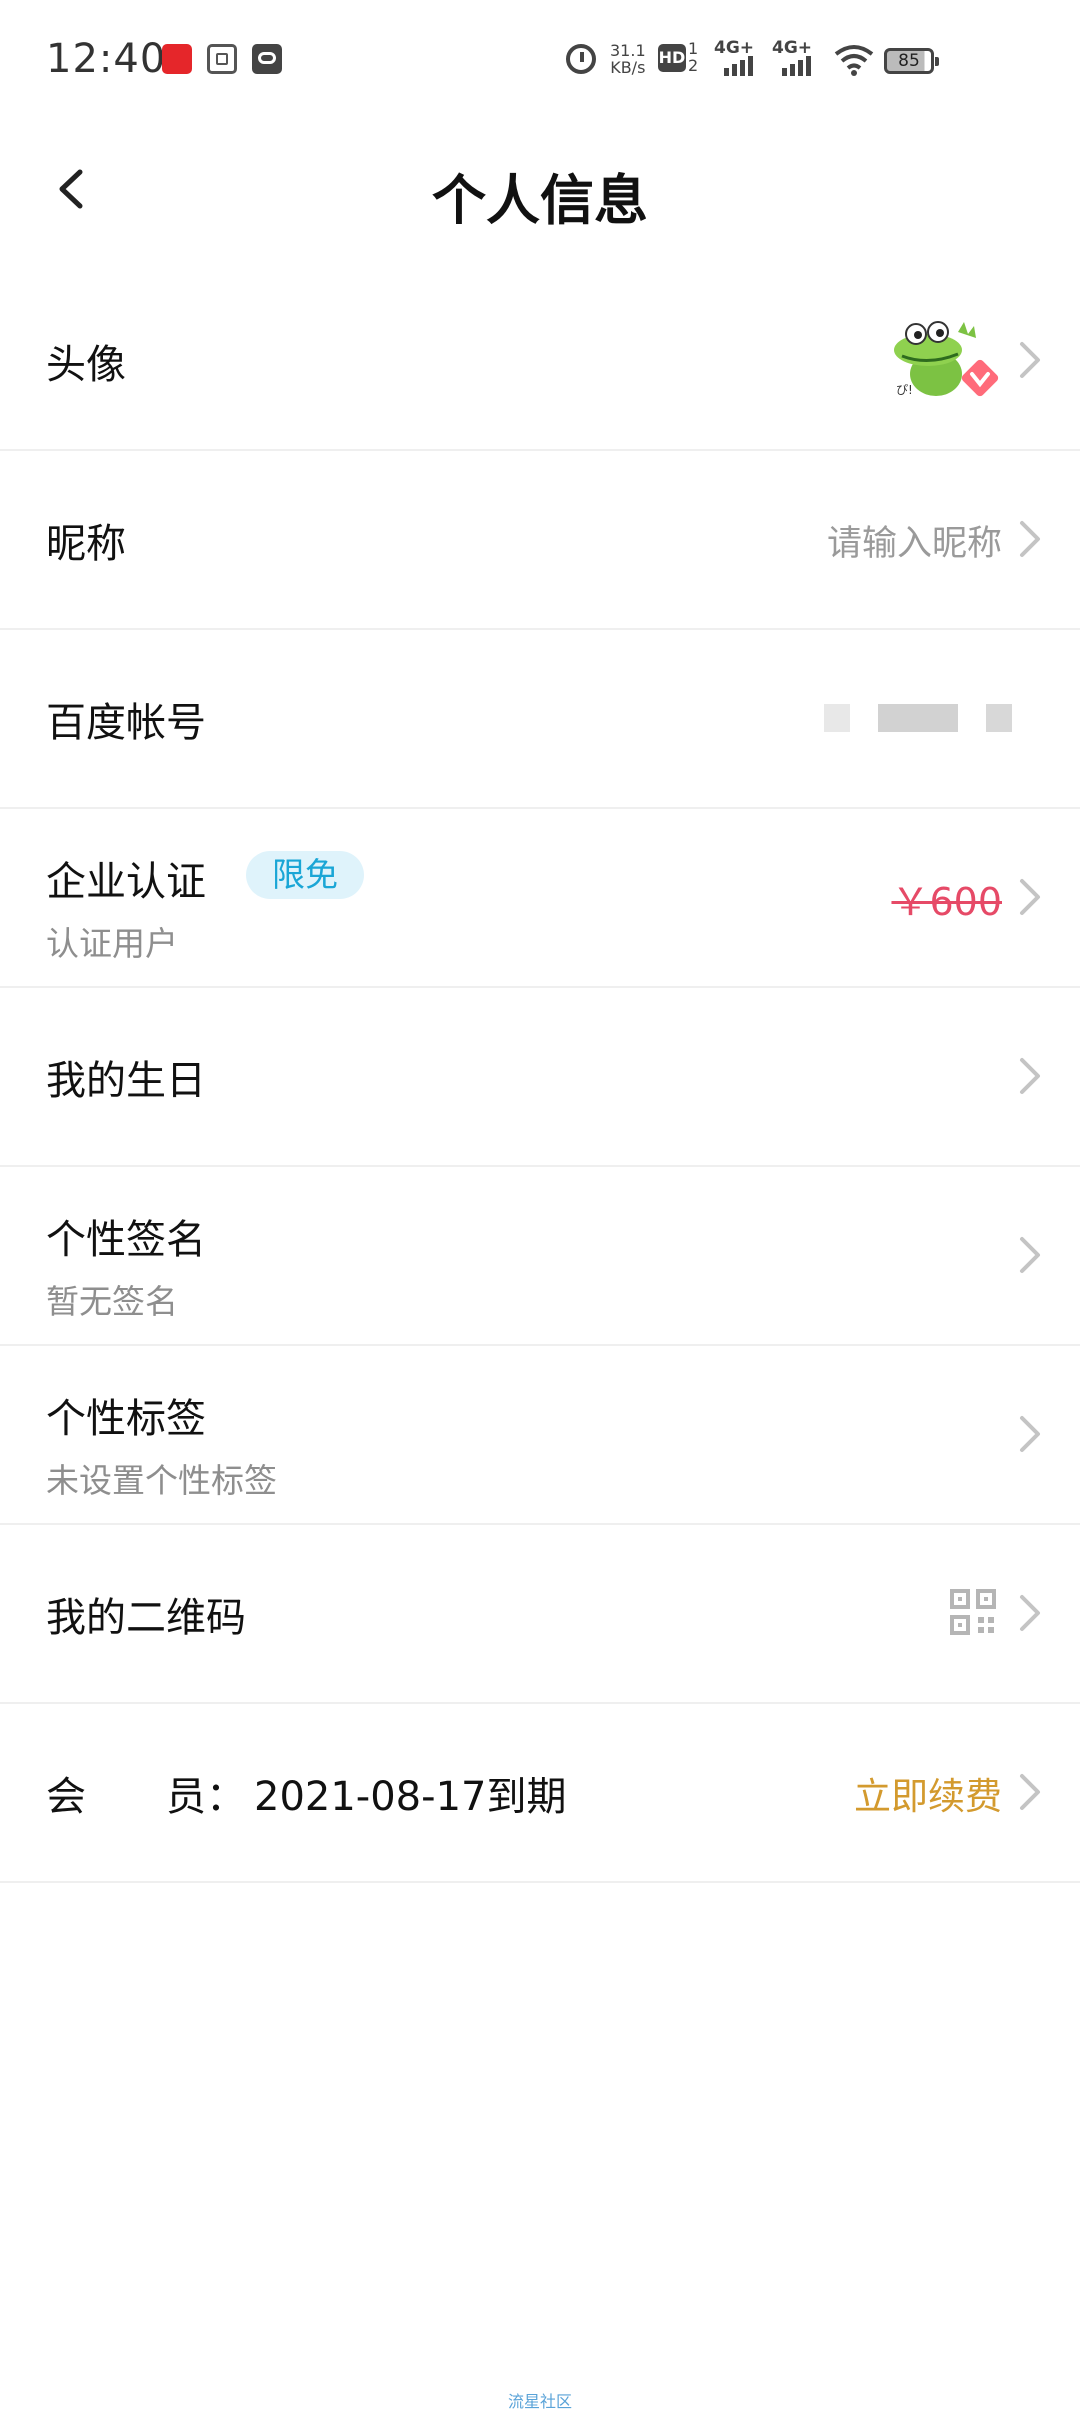 This screenshot has height=2412, width=1080. What do you see at coordinates (112, 943) in the screenshot?
I see `enterprise-verify-sub: 认证用户` at bounding box center [112, 943].